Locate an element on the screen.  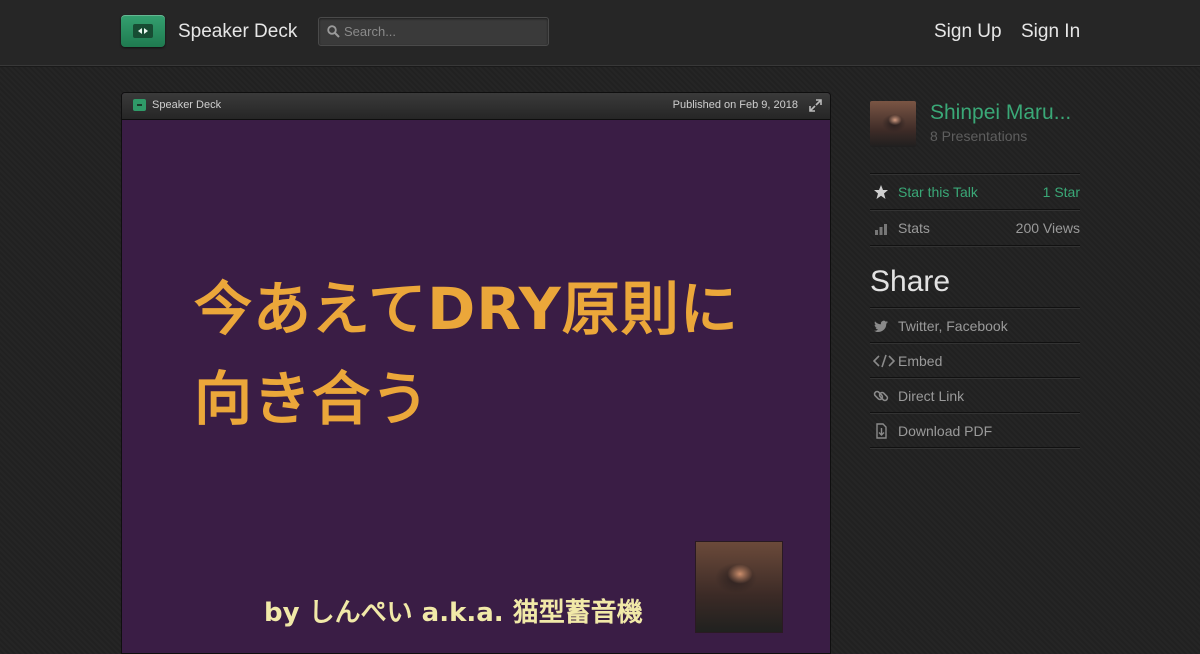
star-talk-row: Star this Talk 1 Star is located at coordinates (975, 191).